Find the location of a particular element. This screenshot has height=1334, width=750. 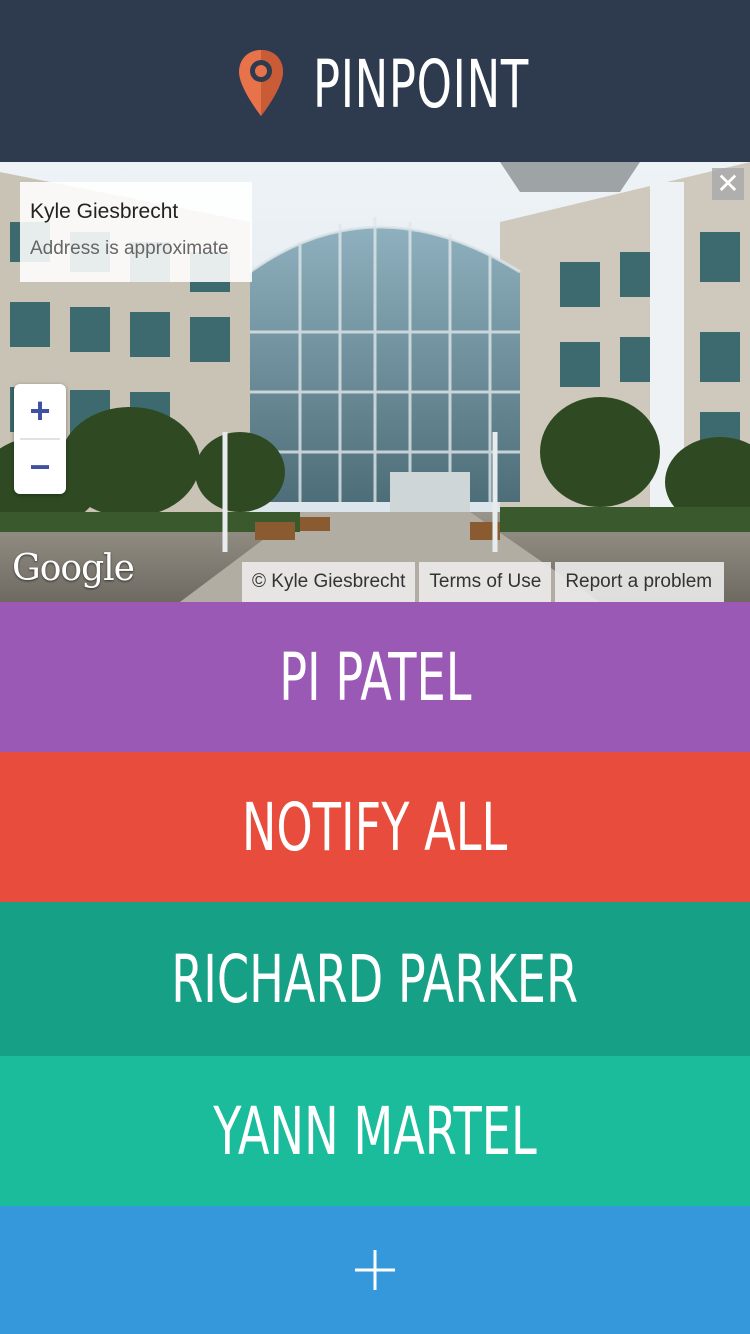

map-pin-icon is located at coordinates (261, 83).